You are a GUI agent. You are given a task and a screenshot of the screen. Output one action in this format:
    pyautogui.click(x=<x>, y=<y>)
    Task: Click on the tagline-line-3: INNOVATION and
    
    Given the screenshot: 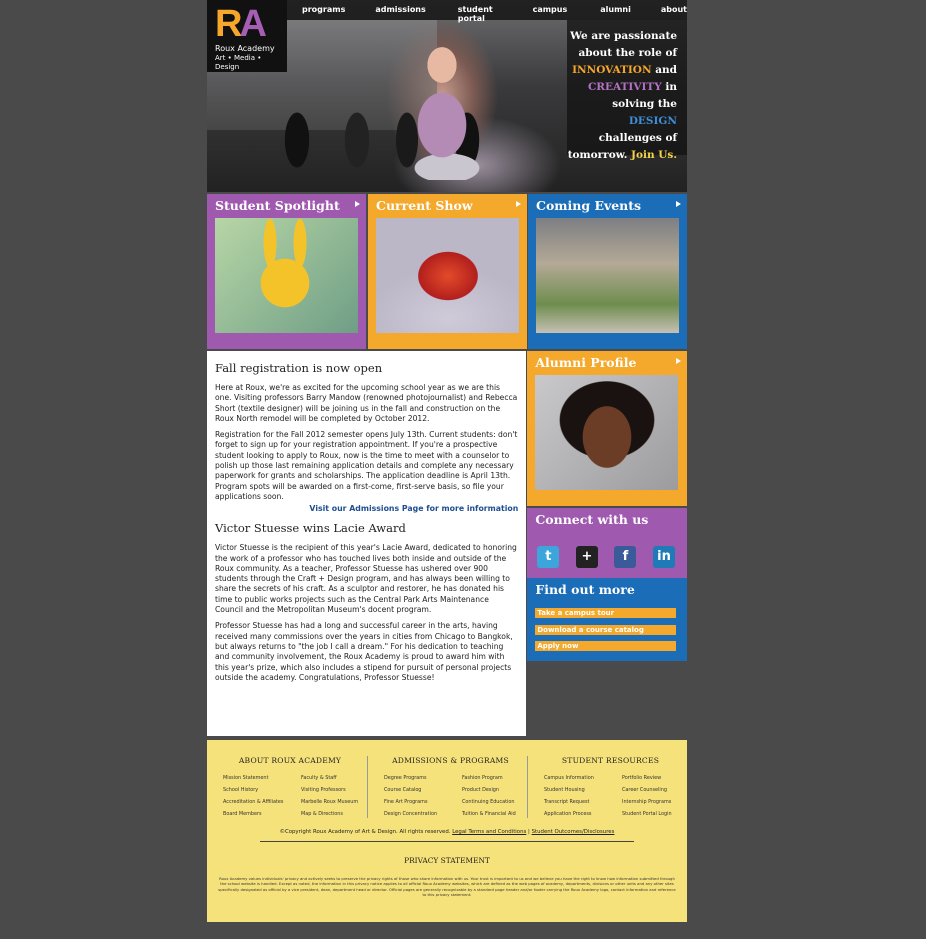 What is the action you would take?
    pyautogui.click(x=622, y=70)
    